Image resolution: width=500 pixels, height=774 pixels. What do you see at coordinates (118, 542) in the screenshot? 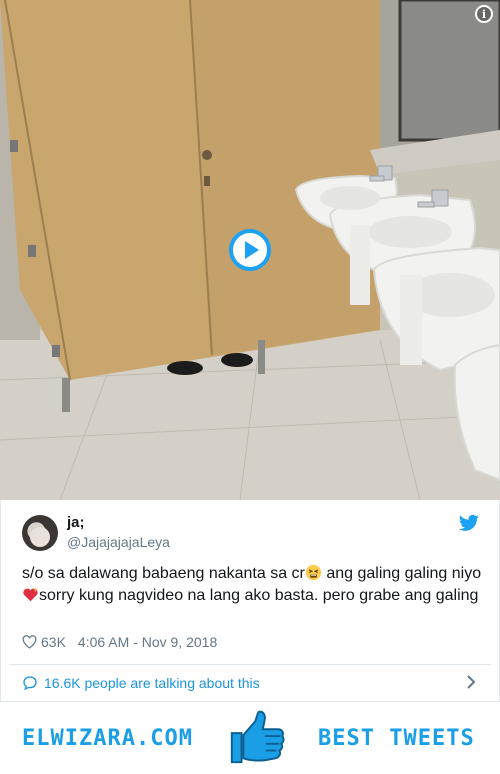
I see `user-handle: @JajajajajaLeya` at bounding box center [118, 542].